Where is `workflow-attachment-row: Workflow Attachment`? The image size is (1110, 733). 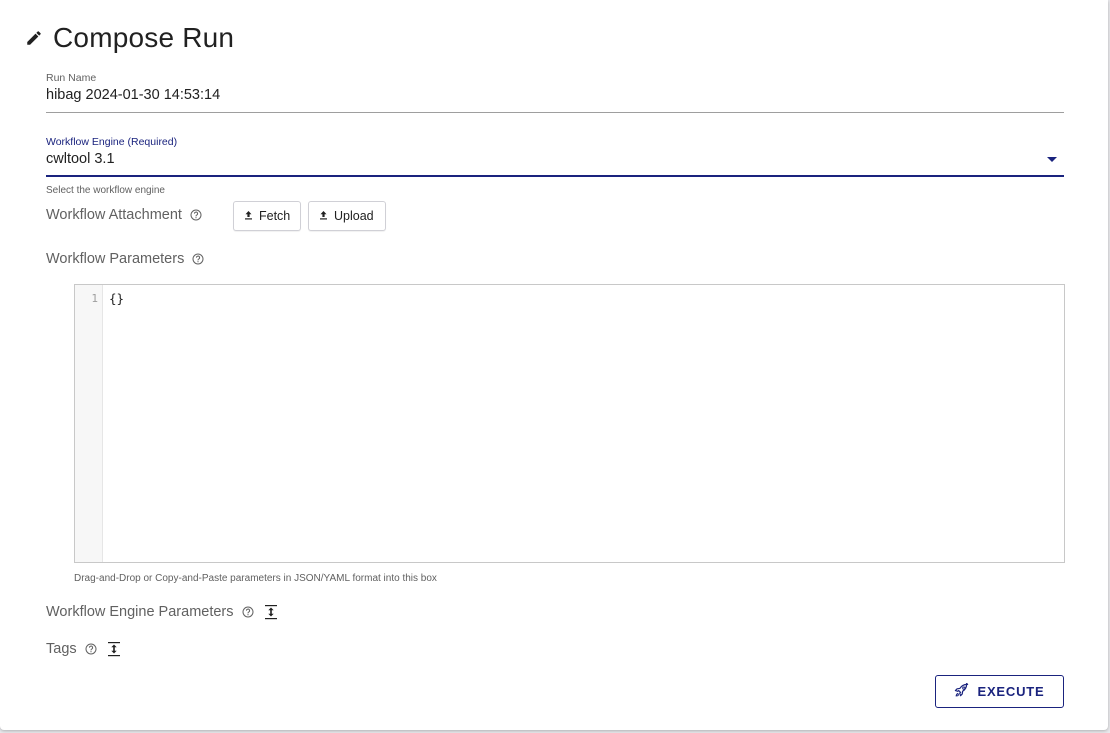
workflow-attachment-row: Workflow Attachment is located at coordinates (124, 215).